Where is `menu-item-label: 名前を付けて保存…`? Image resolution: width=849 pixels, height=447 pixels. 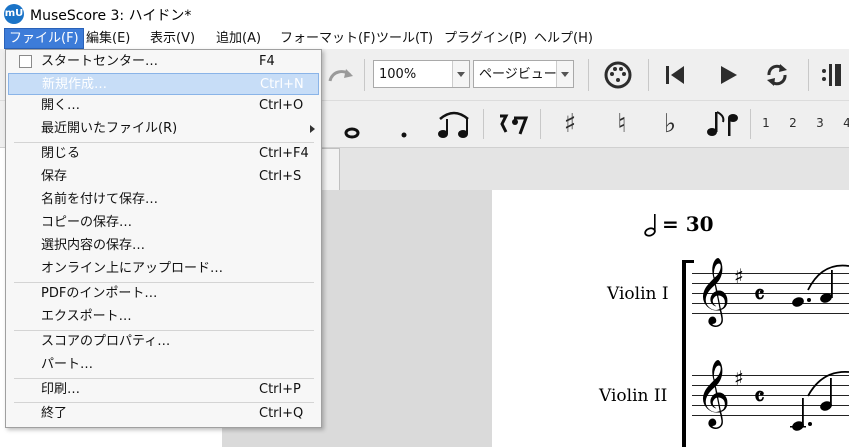 menu-item-label: 名前を付けて保存… is located at coordinates (100, 199).